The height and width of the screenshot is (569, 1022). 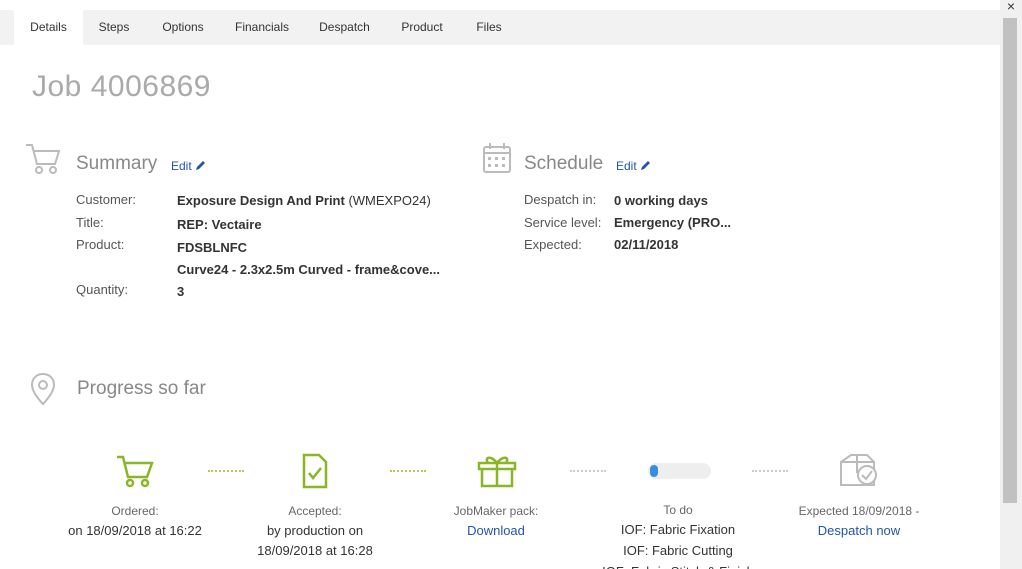 I want to click on ordered-label: Ordered:, so click(x=135, y=511).